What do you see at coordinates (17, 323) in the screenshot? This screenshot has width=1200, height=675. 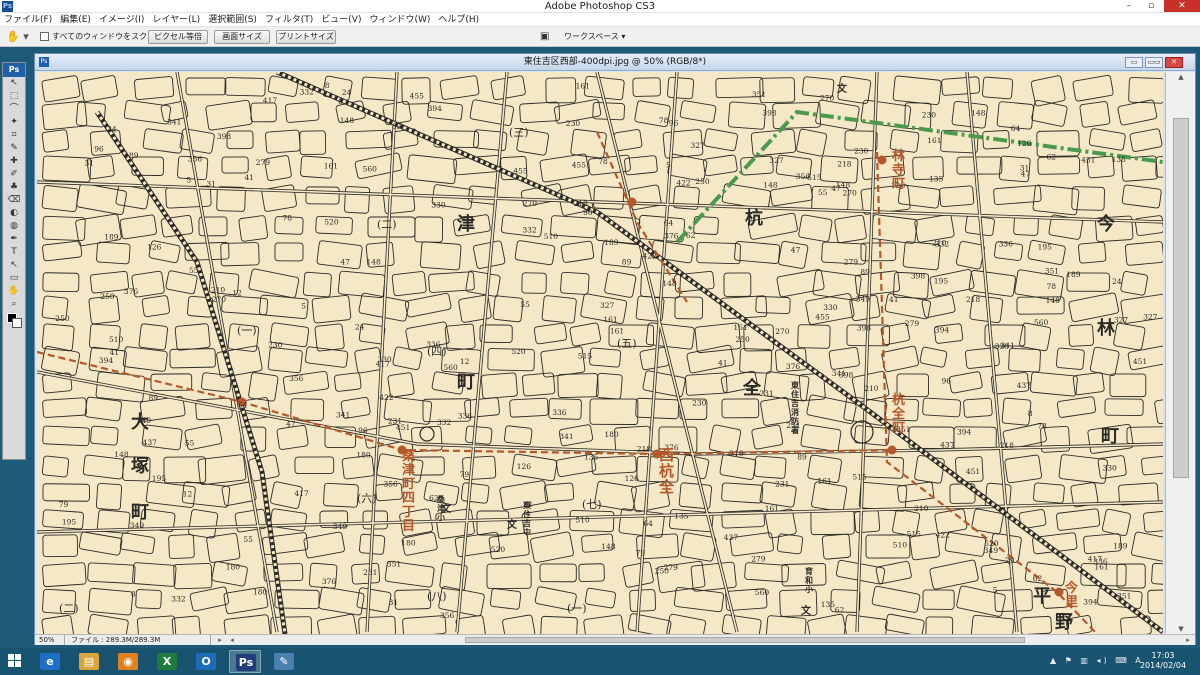 I see `background-color-swatch` at bounding box center [17, 323].